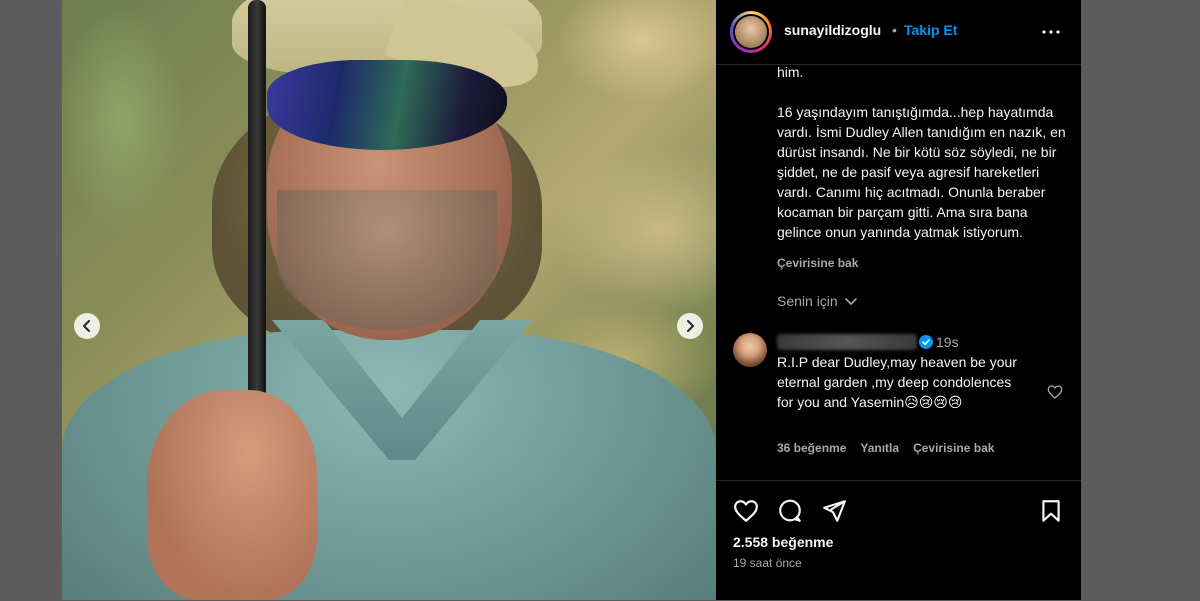  What do you see at coordinates (832, 30) in the screenshot?
I see `author-username: sunayildizoglu` at bounding box center [832, 30].